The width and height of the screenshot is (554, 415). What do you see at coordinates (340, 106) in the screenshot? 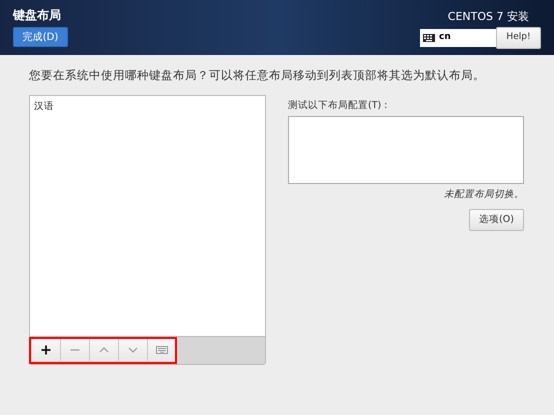
I see `test-label: 测试以下布局配置(T)：` at bounding box center [340, 106].